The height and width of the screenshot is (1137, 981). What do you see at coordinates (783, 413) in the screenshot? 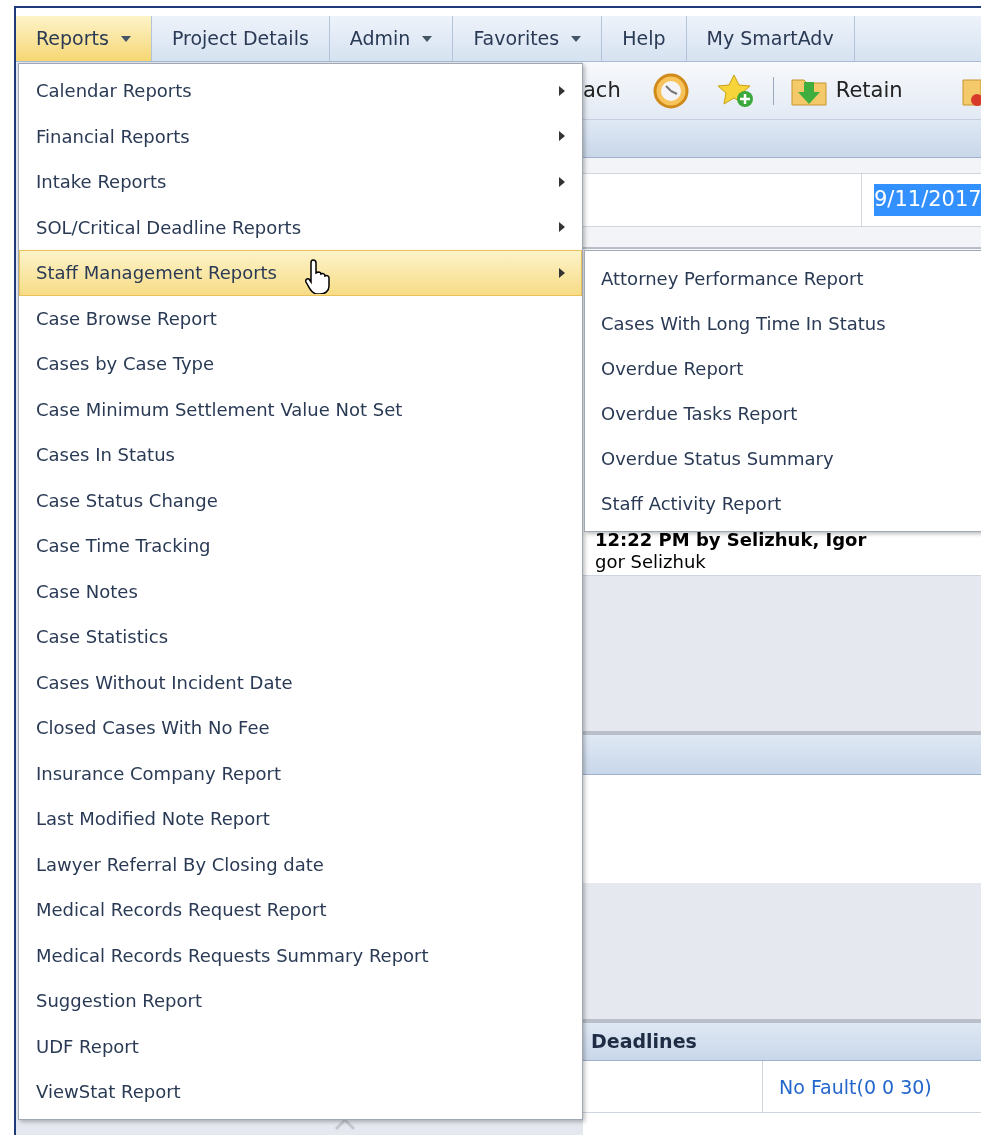
I see `menu-item: Overdue Tasks Report` at bounding box center [783, 413].